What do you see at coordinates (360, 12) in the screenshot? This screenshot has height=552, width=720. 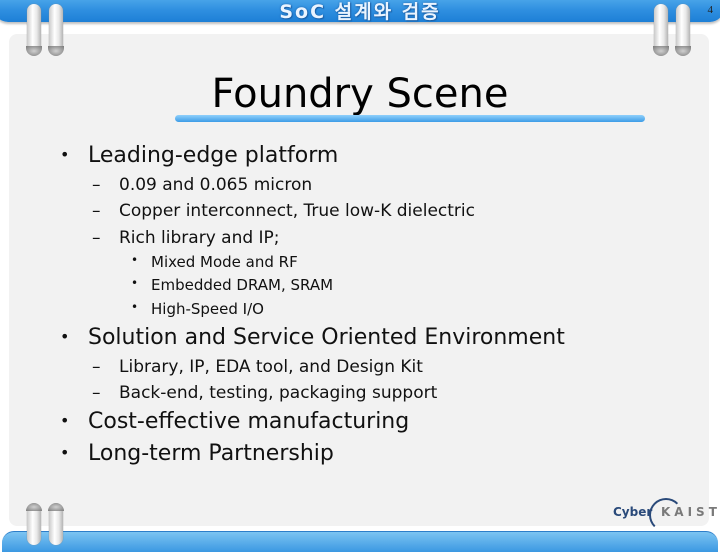 I see `header-title: SoC 설계와 검증` at bounding box center [360, 12].